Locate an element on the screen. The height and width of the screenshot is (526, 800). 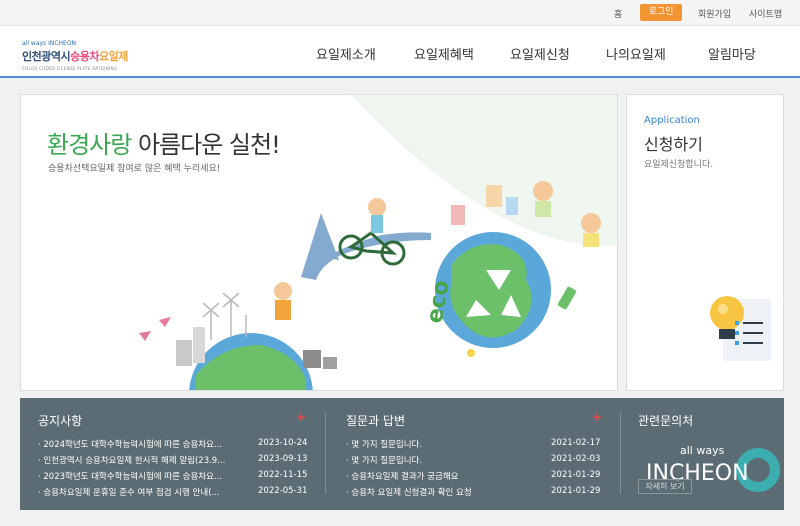
qna-item: · 승용차요일제 결과가 궁금해요 is located at coordinates (402, 476).